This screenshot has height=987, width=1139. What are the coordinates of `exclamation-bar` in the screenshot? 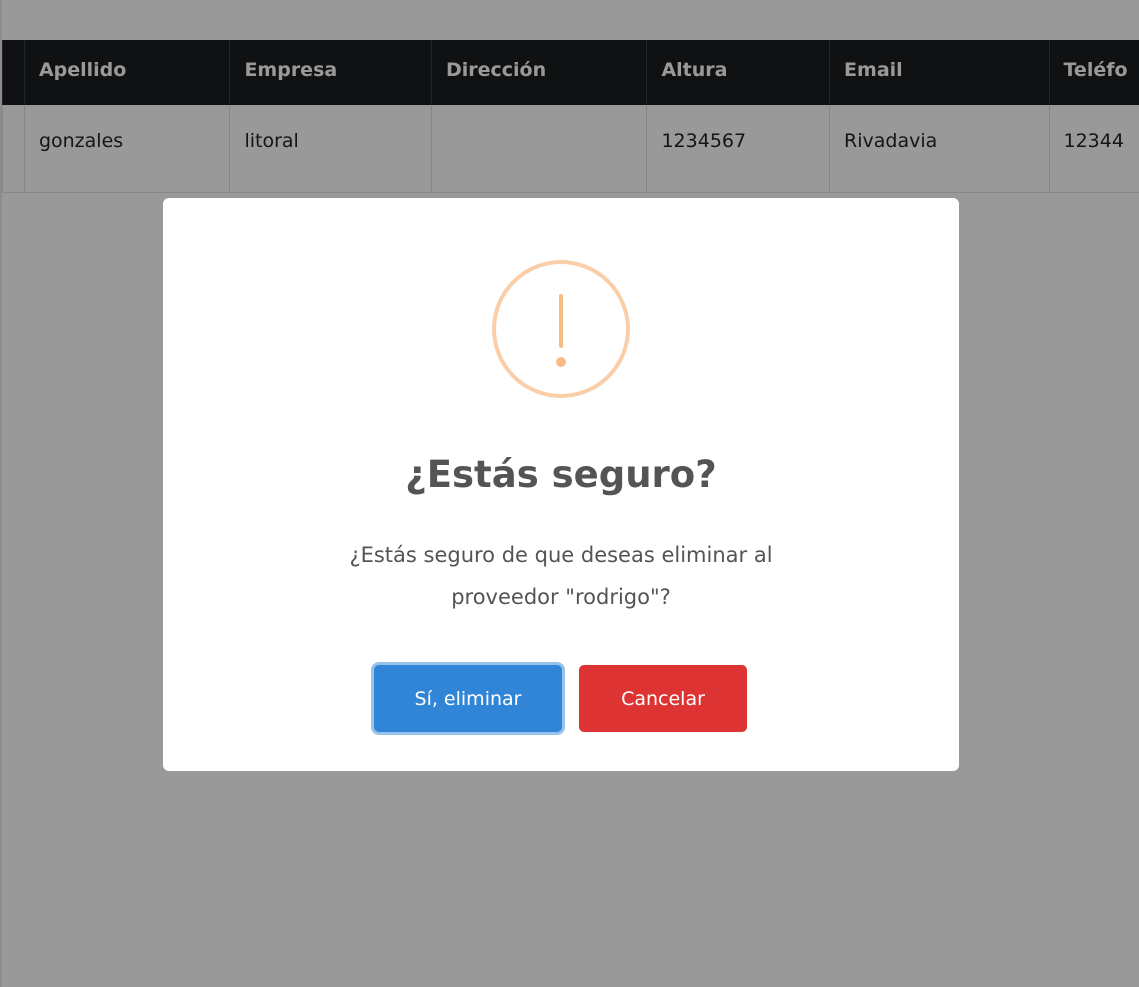 It's located at (561, 321).